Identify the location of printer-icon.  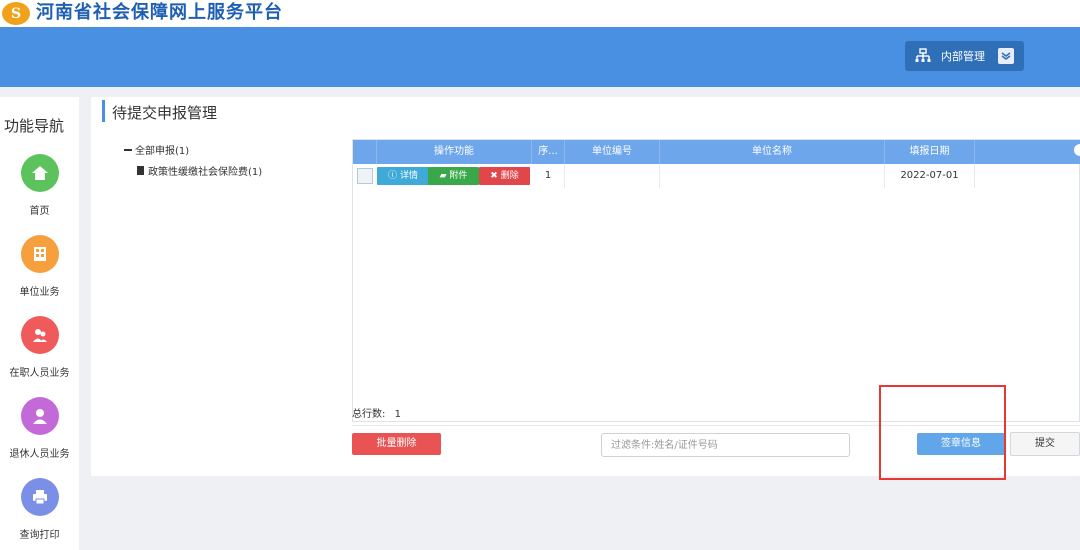
(39, 497).